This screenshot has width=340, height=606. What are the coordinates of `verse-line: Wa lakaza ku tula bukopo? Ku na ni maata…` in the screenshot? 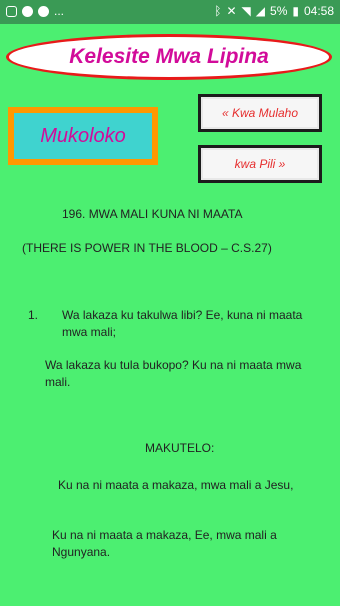 It's located at (173, 373).